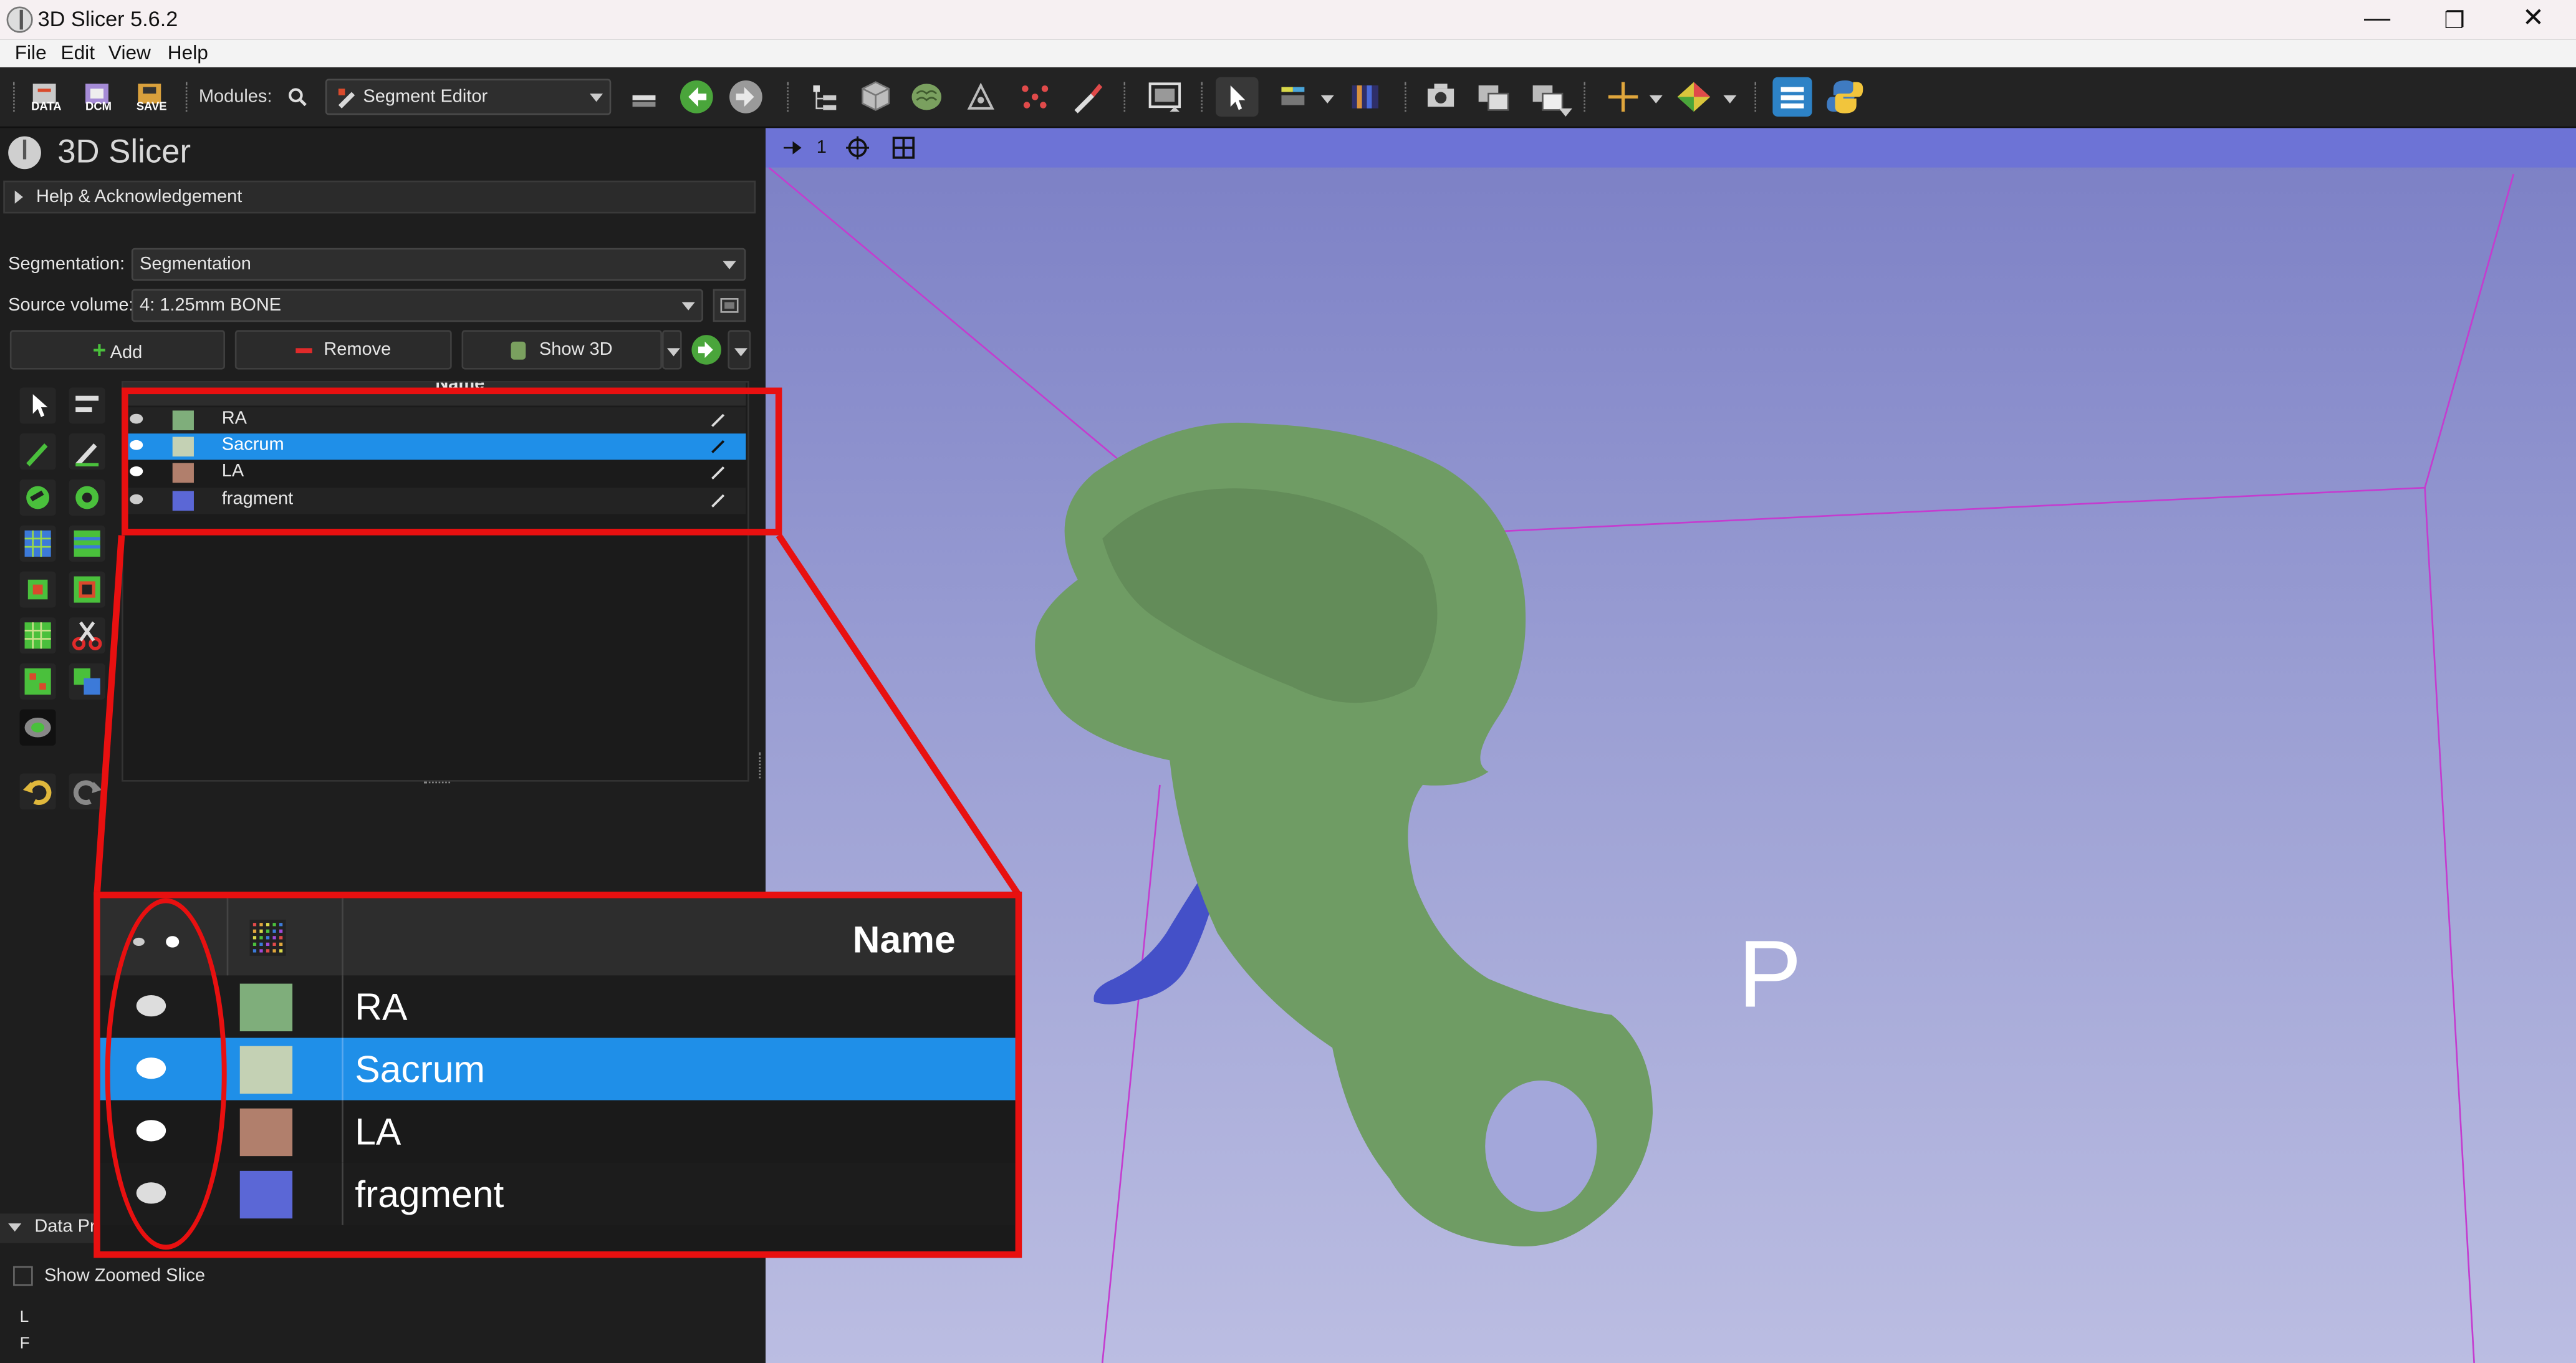 This screenshot has height=1363, width=2576. What do you see at coordinates (558, 1131) in the screenshot?
I see `zoom-row: LA` at bounding box center [558, 1131].